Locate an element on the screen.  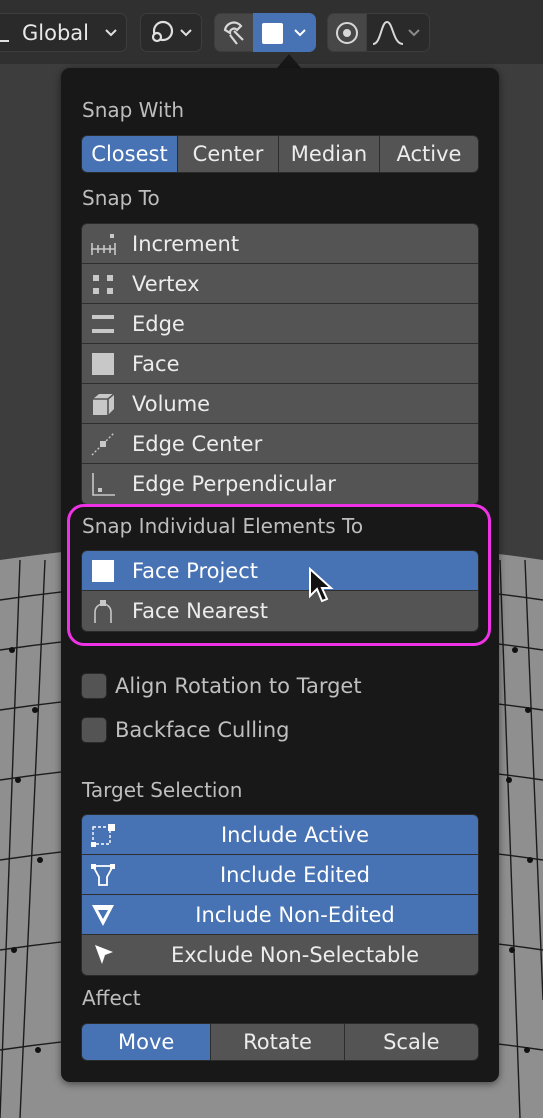
snap-to-increment: Increment is located at coordinates (280, 244).